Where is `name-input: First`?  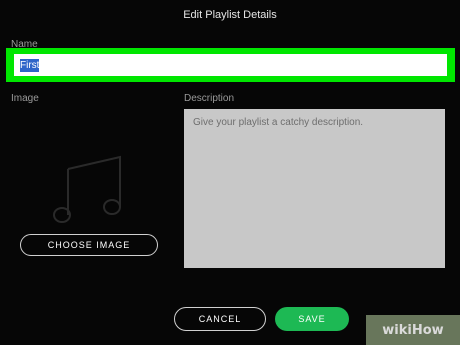 name-input: First is located at coordinates (230, 65).